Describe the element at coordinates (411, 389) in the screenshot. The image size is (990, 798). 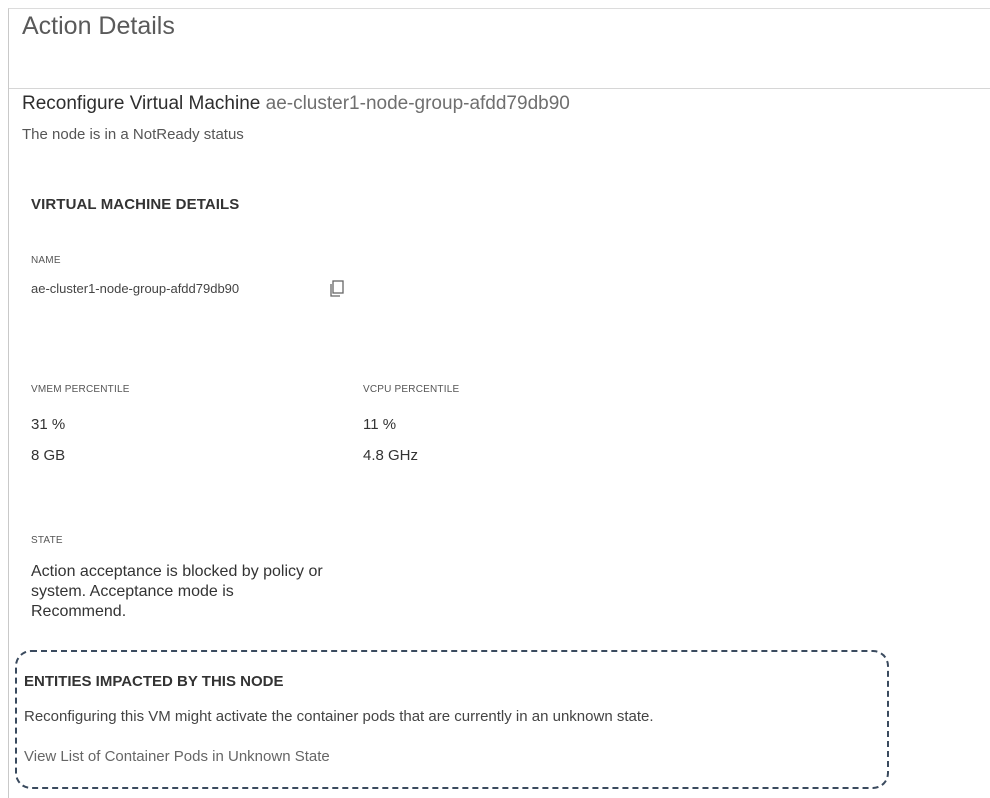
I see `vcpu-percentile-label: VCPU PERCENTILE` at that location.